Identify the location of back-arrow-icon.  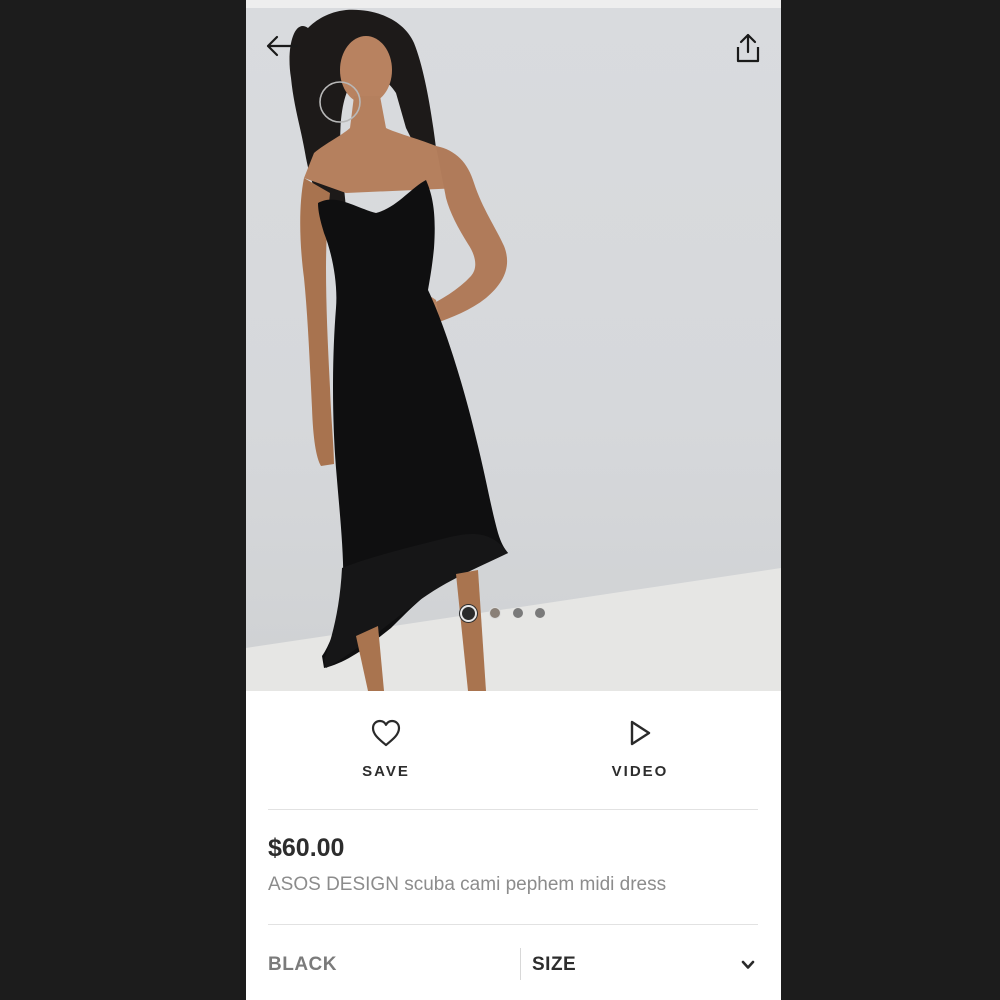
(282, 46).